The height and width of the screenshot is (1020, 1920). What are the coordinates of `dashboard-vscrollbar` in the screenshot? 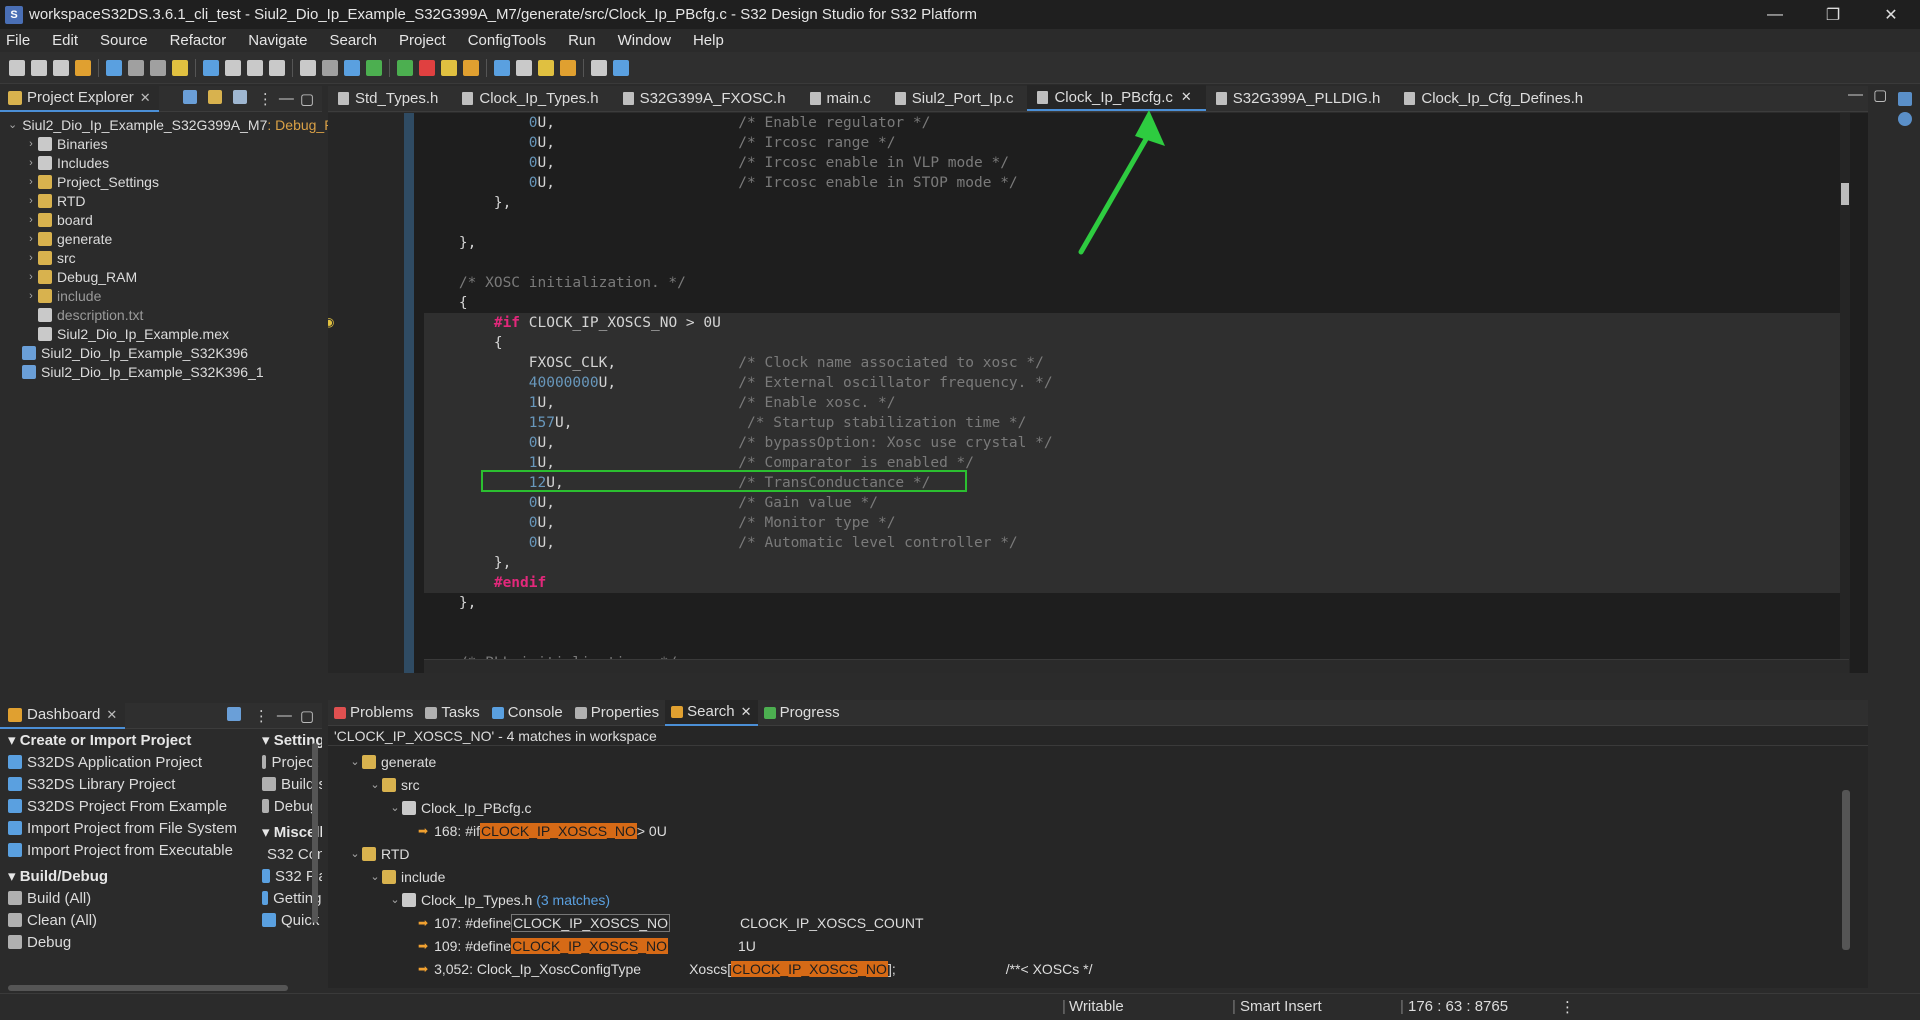 It's located at (315, 833).